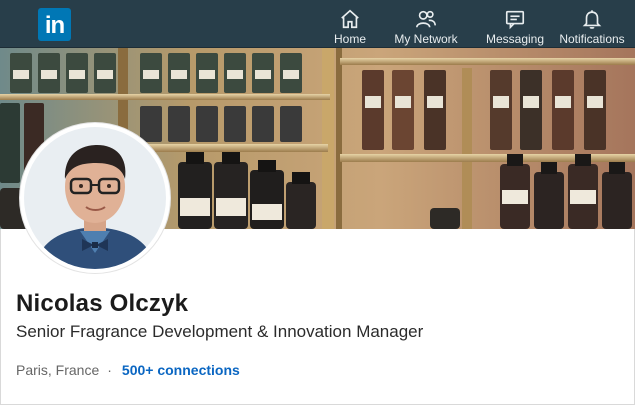 Image resolution: width=635 pixels, height=405 pixels. I want to click on nav-notifications: Notifications, so click(592, 24).